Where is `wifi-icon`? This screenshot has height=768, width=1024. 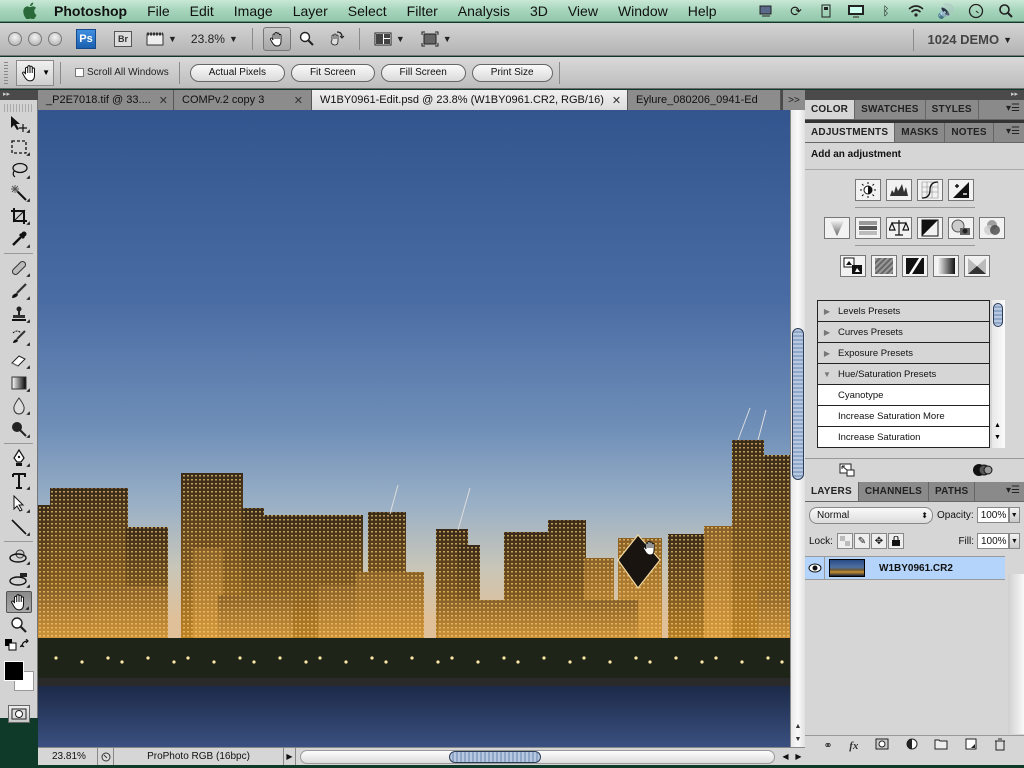 wifi-icon is located at coordinates (916, 11).